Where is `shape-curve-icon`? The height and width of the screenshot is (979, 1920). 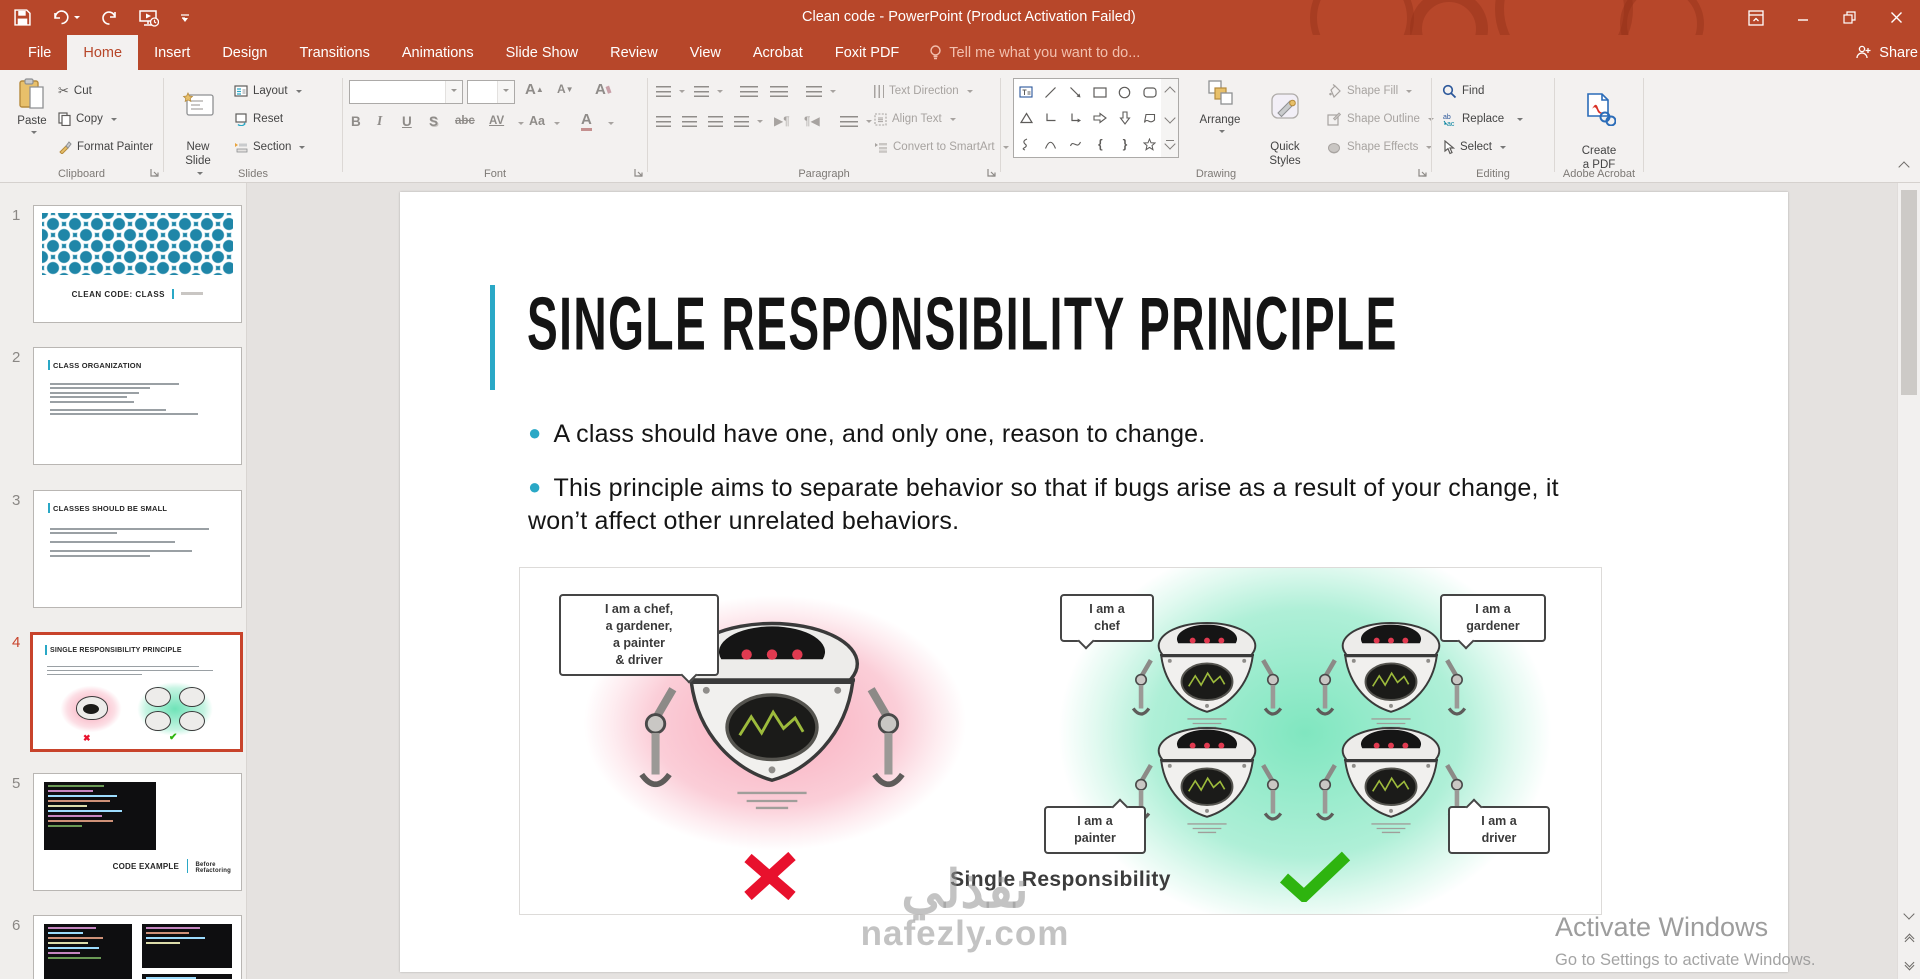
shape-curve-icon is located at coordinates (1075, 144).